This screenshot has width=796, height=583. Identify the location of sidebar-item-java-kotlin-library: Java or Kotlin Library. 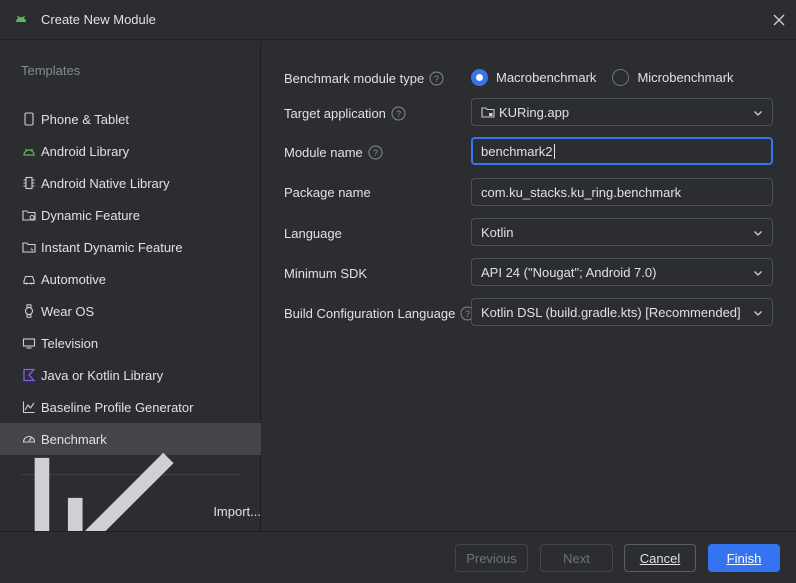
(130, 375).